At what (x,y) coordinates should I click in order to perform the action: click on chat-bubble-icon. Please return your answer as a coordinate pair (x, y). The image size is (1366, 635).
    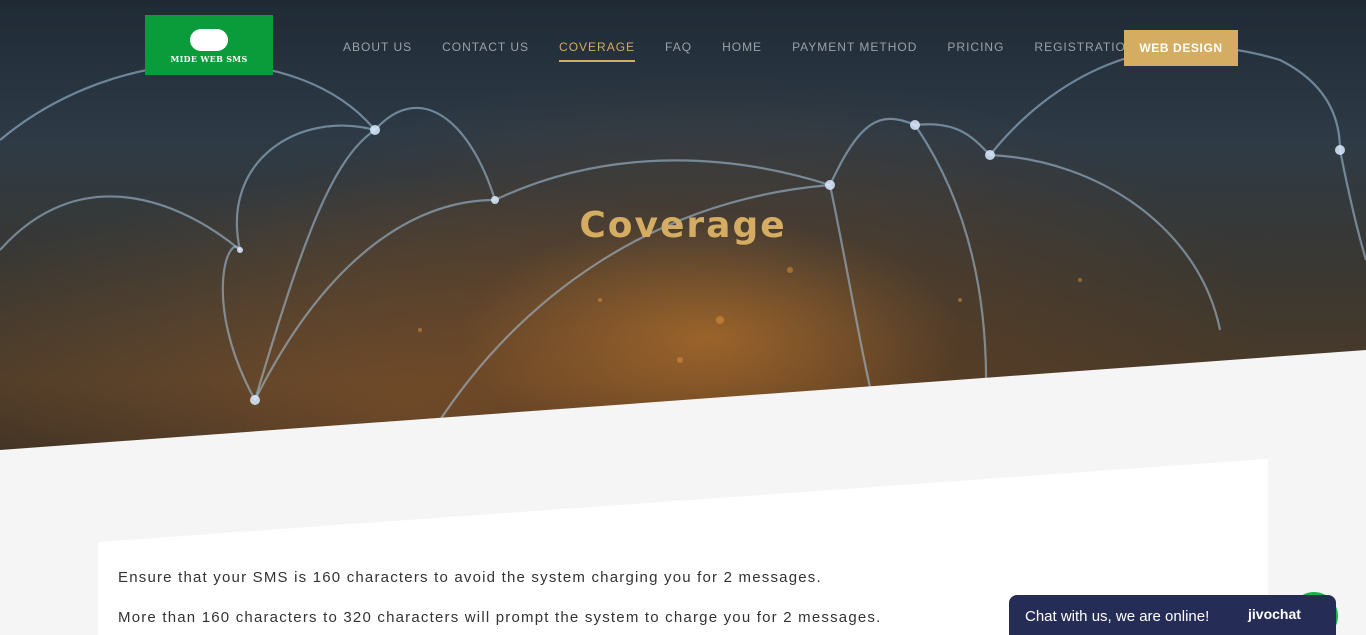
    Looking at the image, I should click on (209, 39).